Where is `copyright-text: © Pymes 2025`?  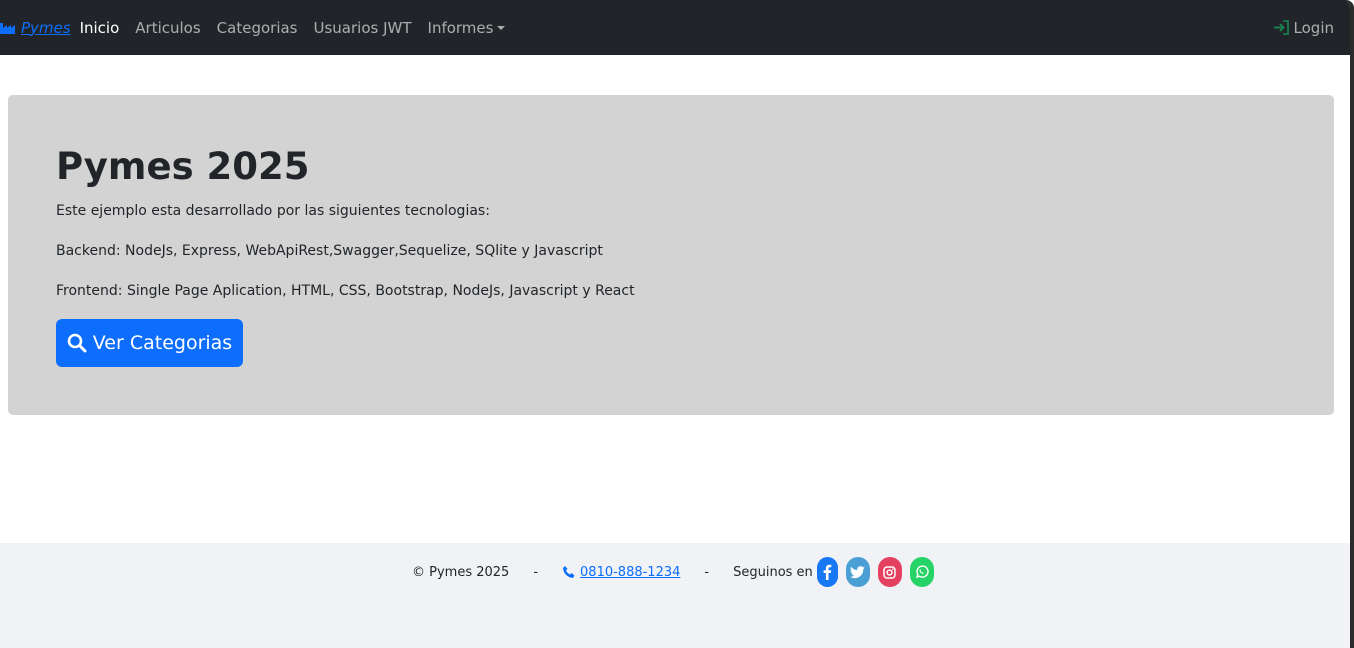 copyright-text: © Pymes 2025 is located at coordinates (461, 572).